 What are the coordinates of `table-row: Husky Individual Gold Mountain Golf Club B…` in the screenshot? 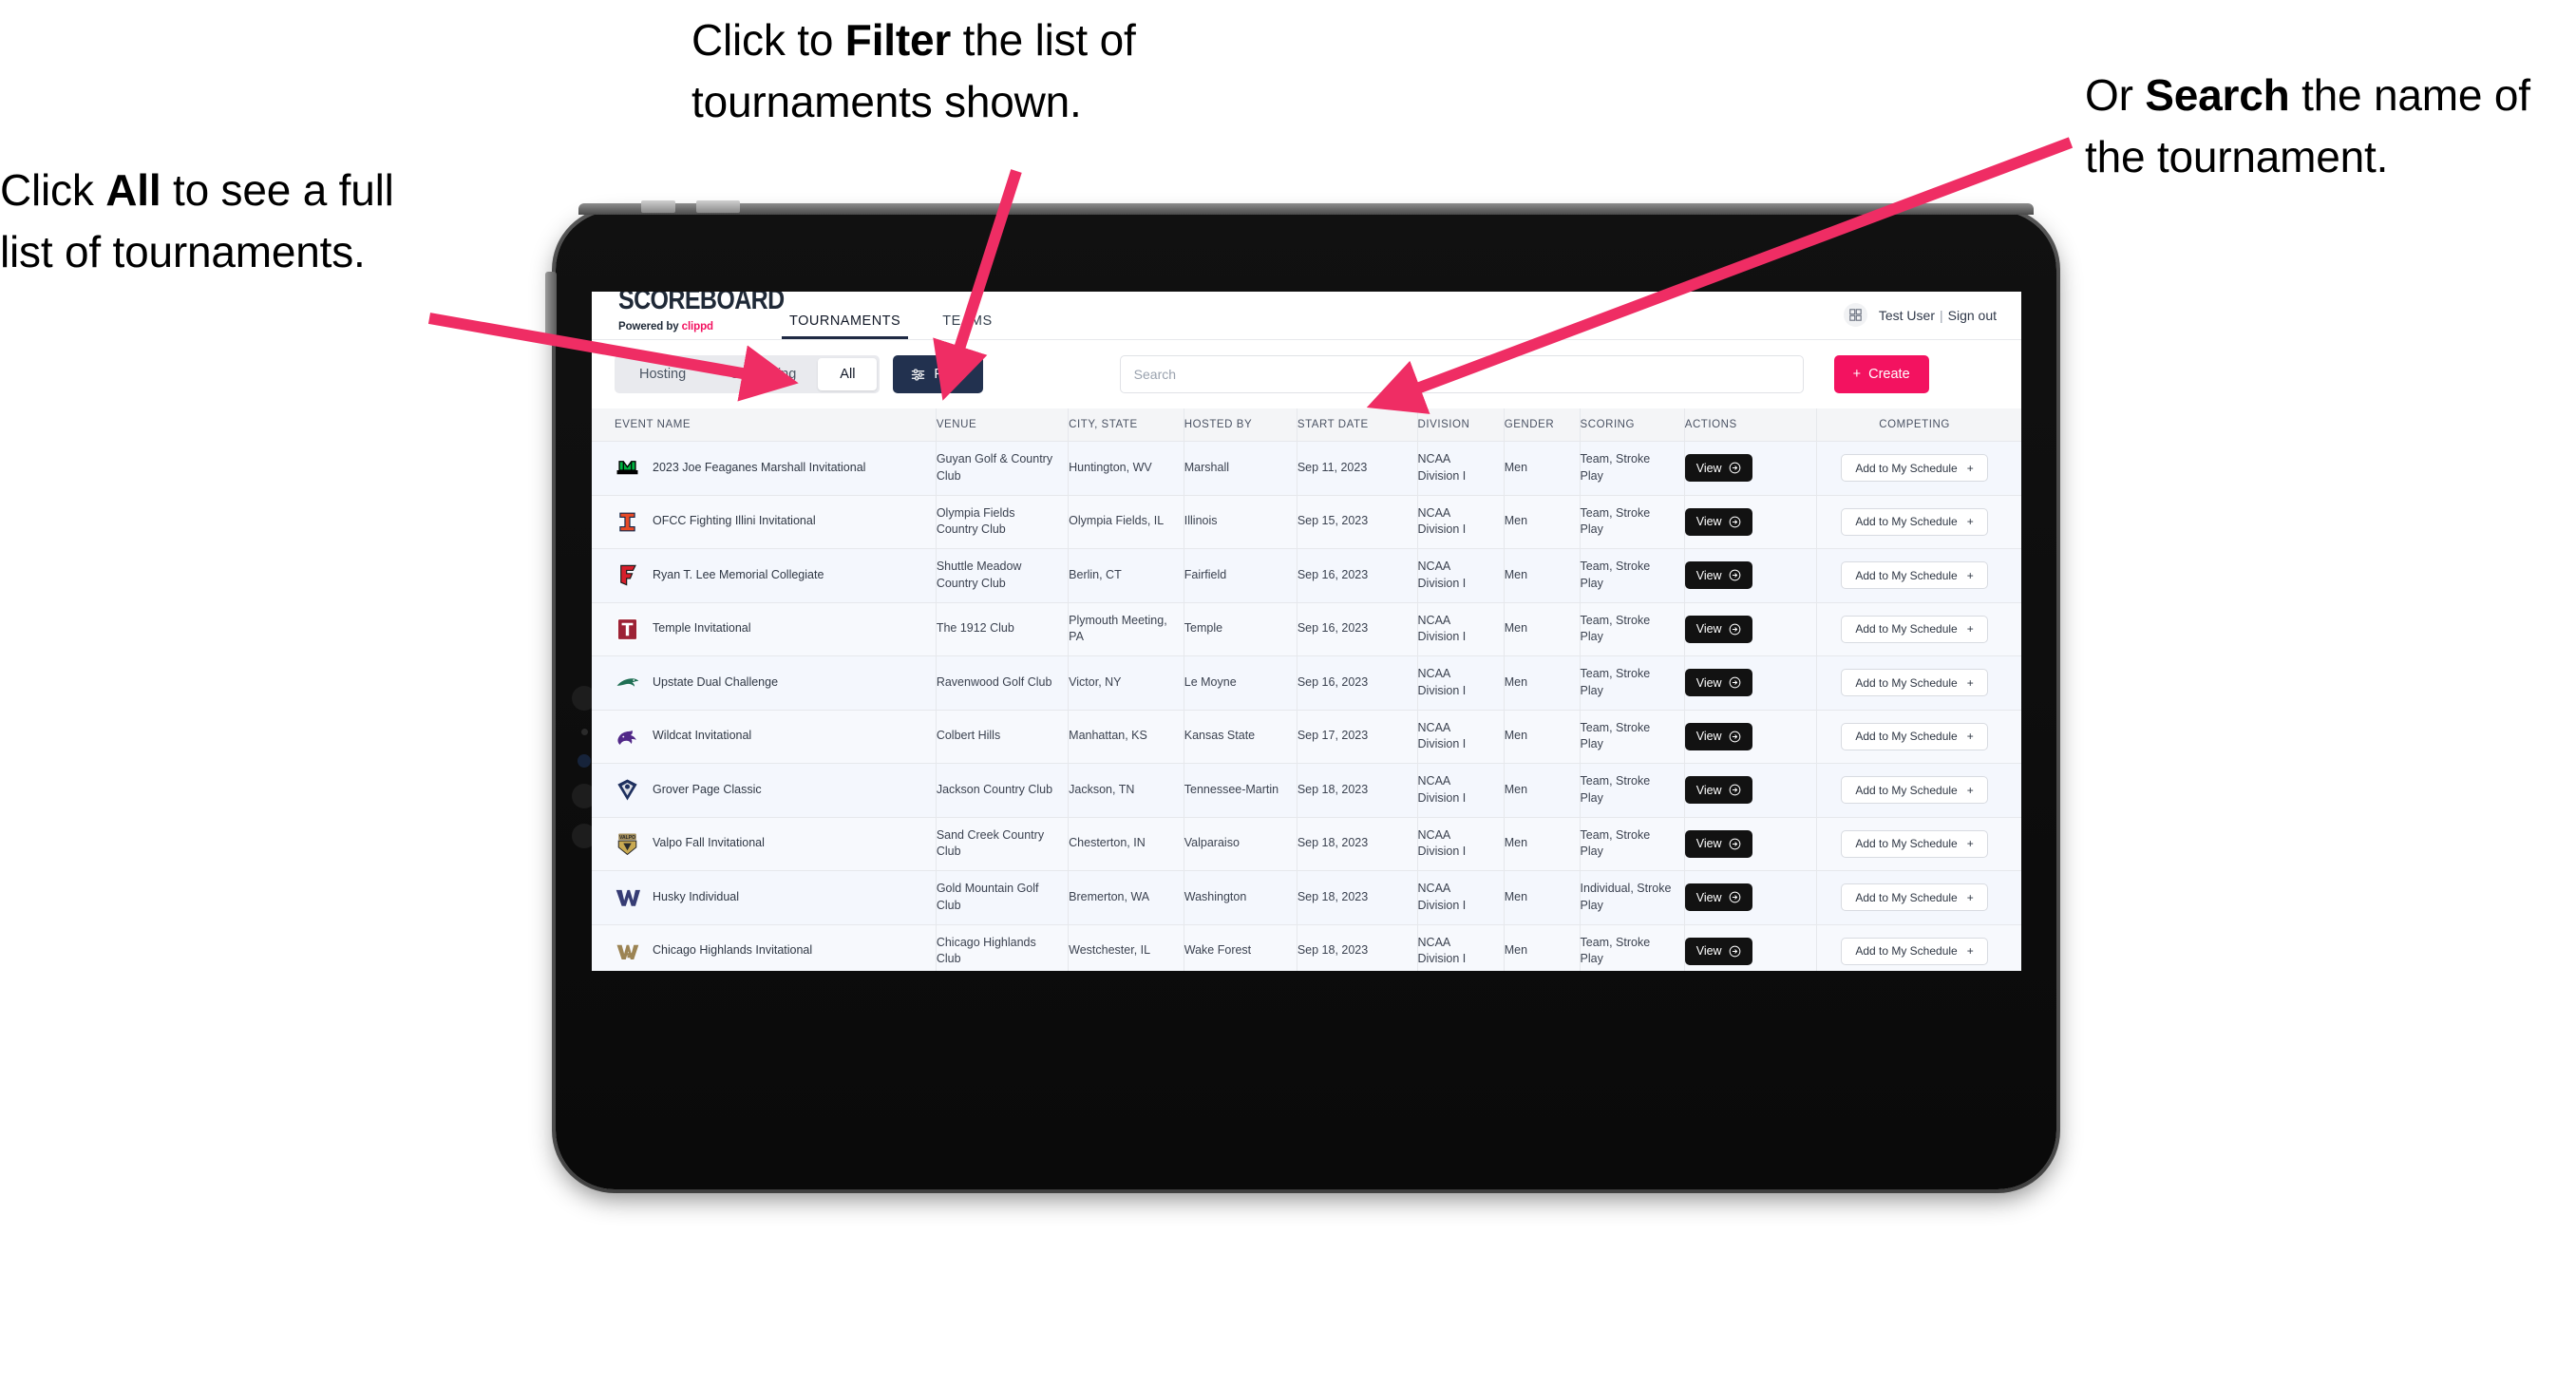 It's located at (1306, 897).